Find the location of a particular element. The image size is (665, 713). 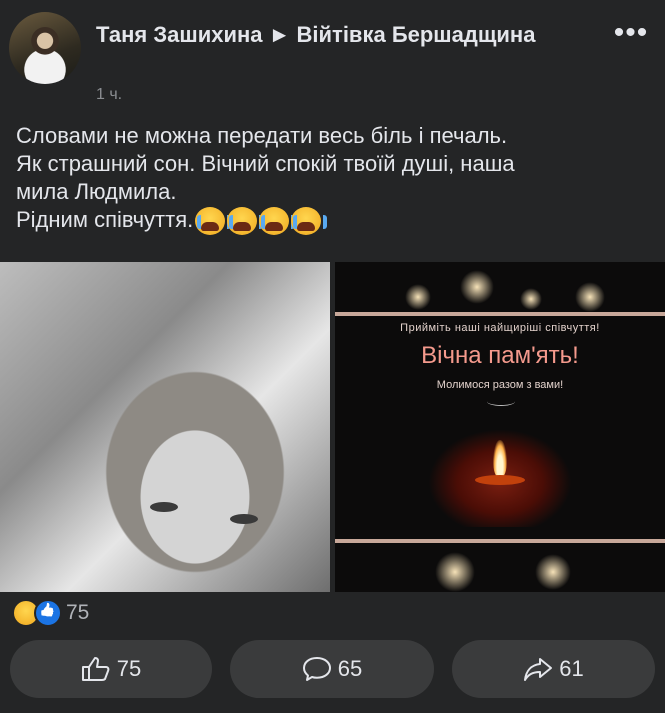

reaction-count: 75 is located at coordinates (78, 612).